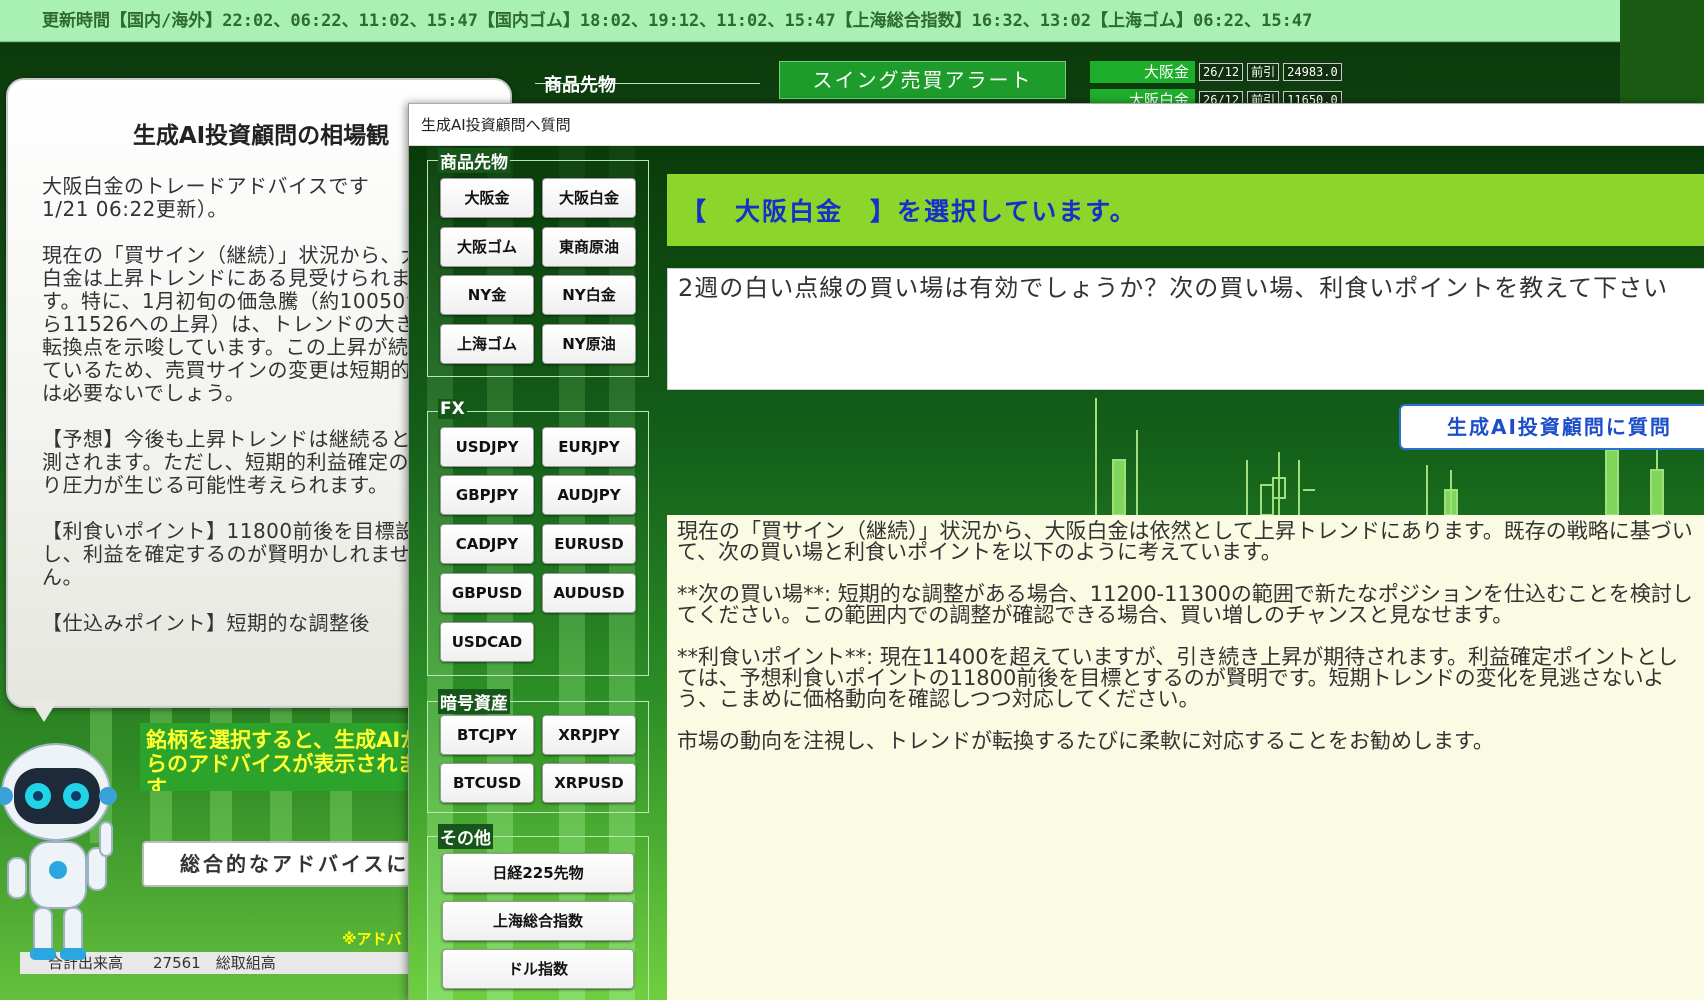 This screenshot has width=1704, height=1000. I want to click on quote-type: 前引, so click(1263, 72).